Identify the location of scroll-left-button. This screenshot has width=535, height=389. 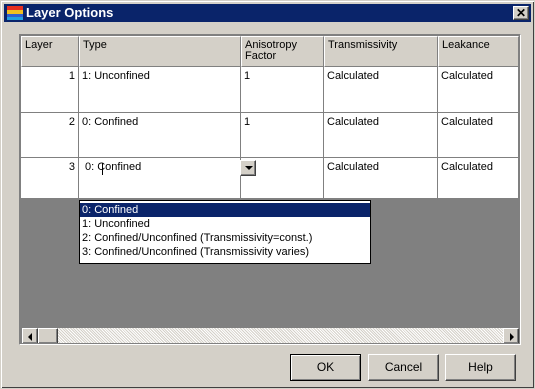
(30, 335).